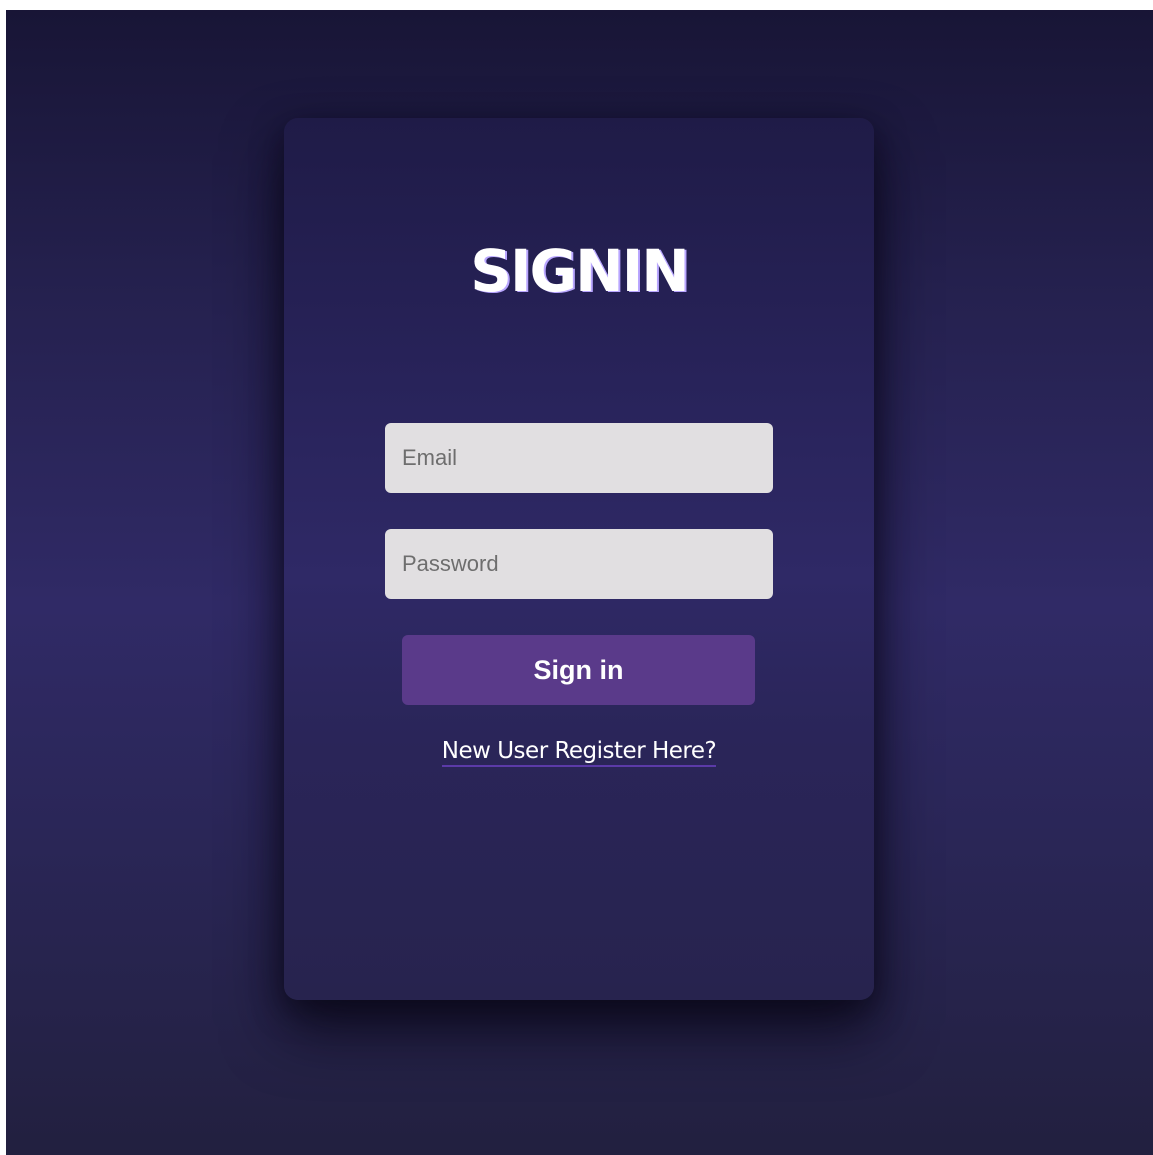  What do you see at coordinates (579, 458) in the screenshot?
I see `email-field` at bounding box center [579, 458].